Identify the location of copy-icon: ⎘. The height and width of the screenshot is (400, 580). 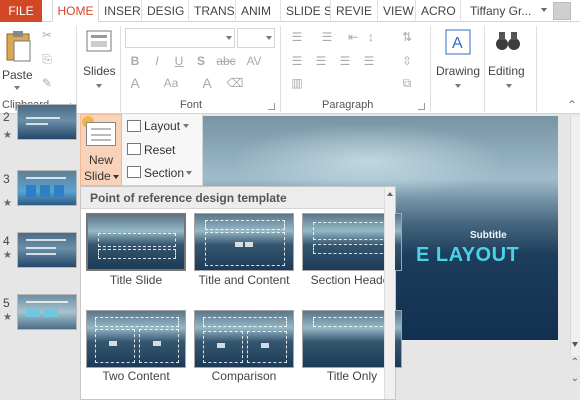
(47, 59).